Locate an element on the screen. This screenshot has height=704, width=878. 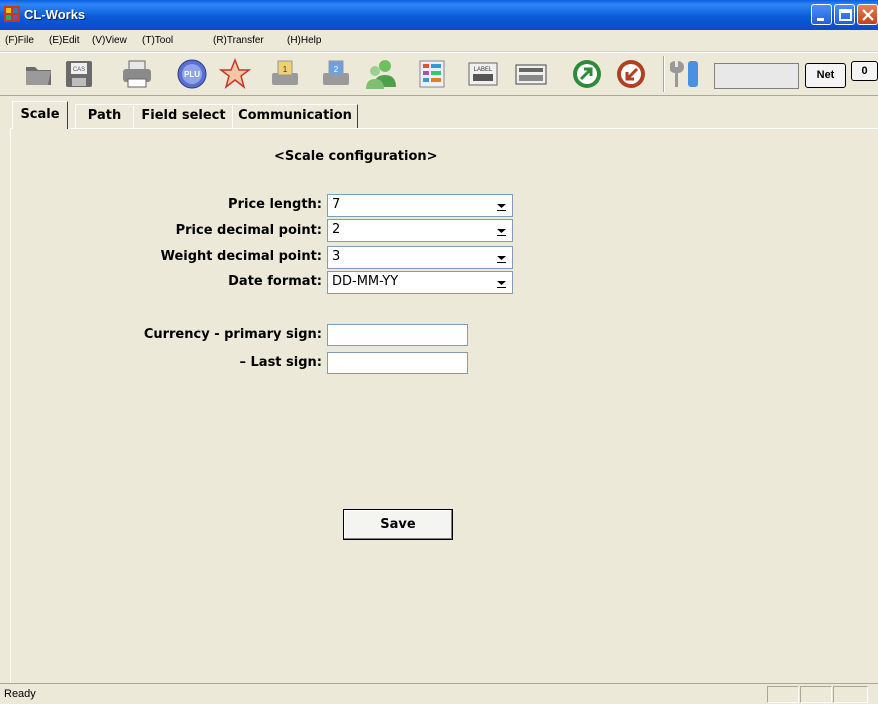
print-button is located at coordinates (137, 74).